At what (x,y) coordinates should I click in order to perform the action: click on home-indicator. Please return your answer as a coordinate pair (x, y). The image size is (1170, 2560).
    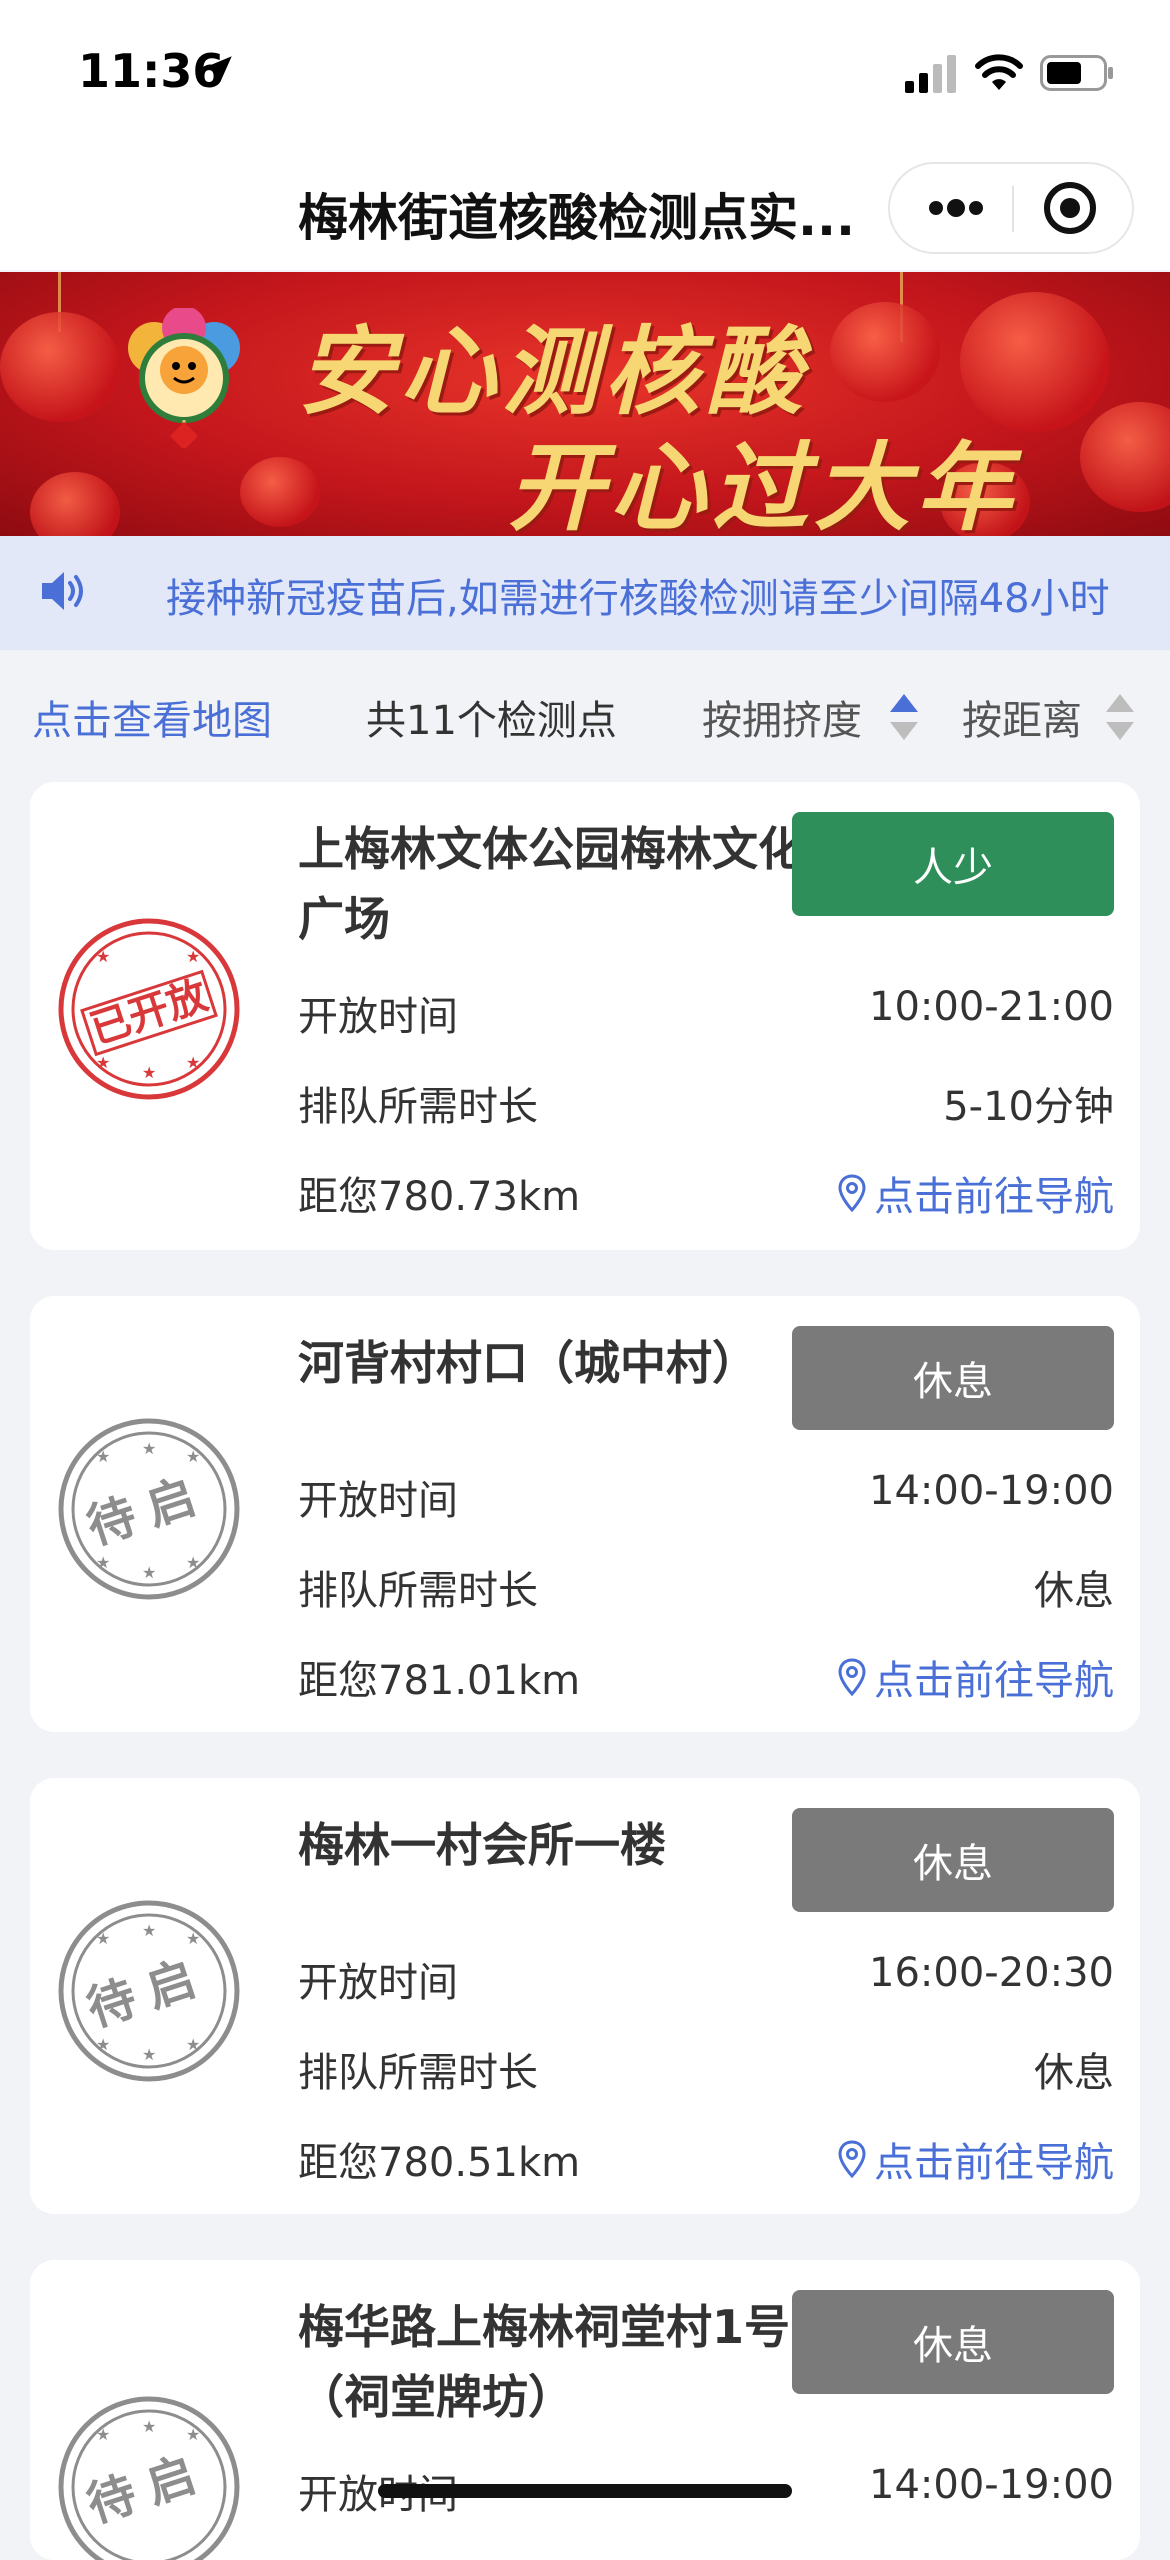
    Looking at the image, I should click on (585, 2491).